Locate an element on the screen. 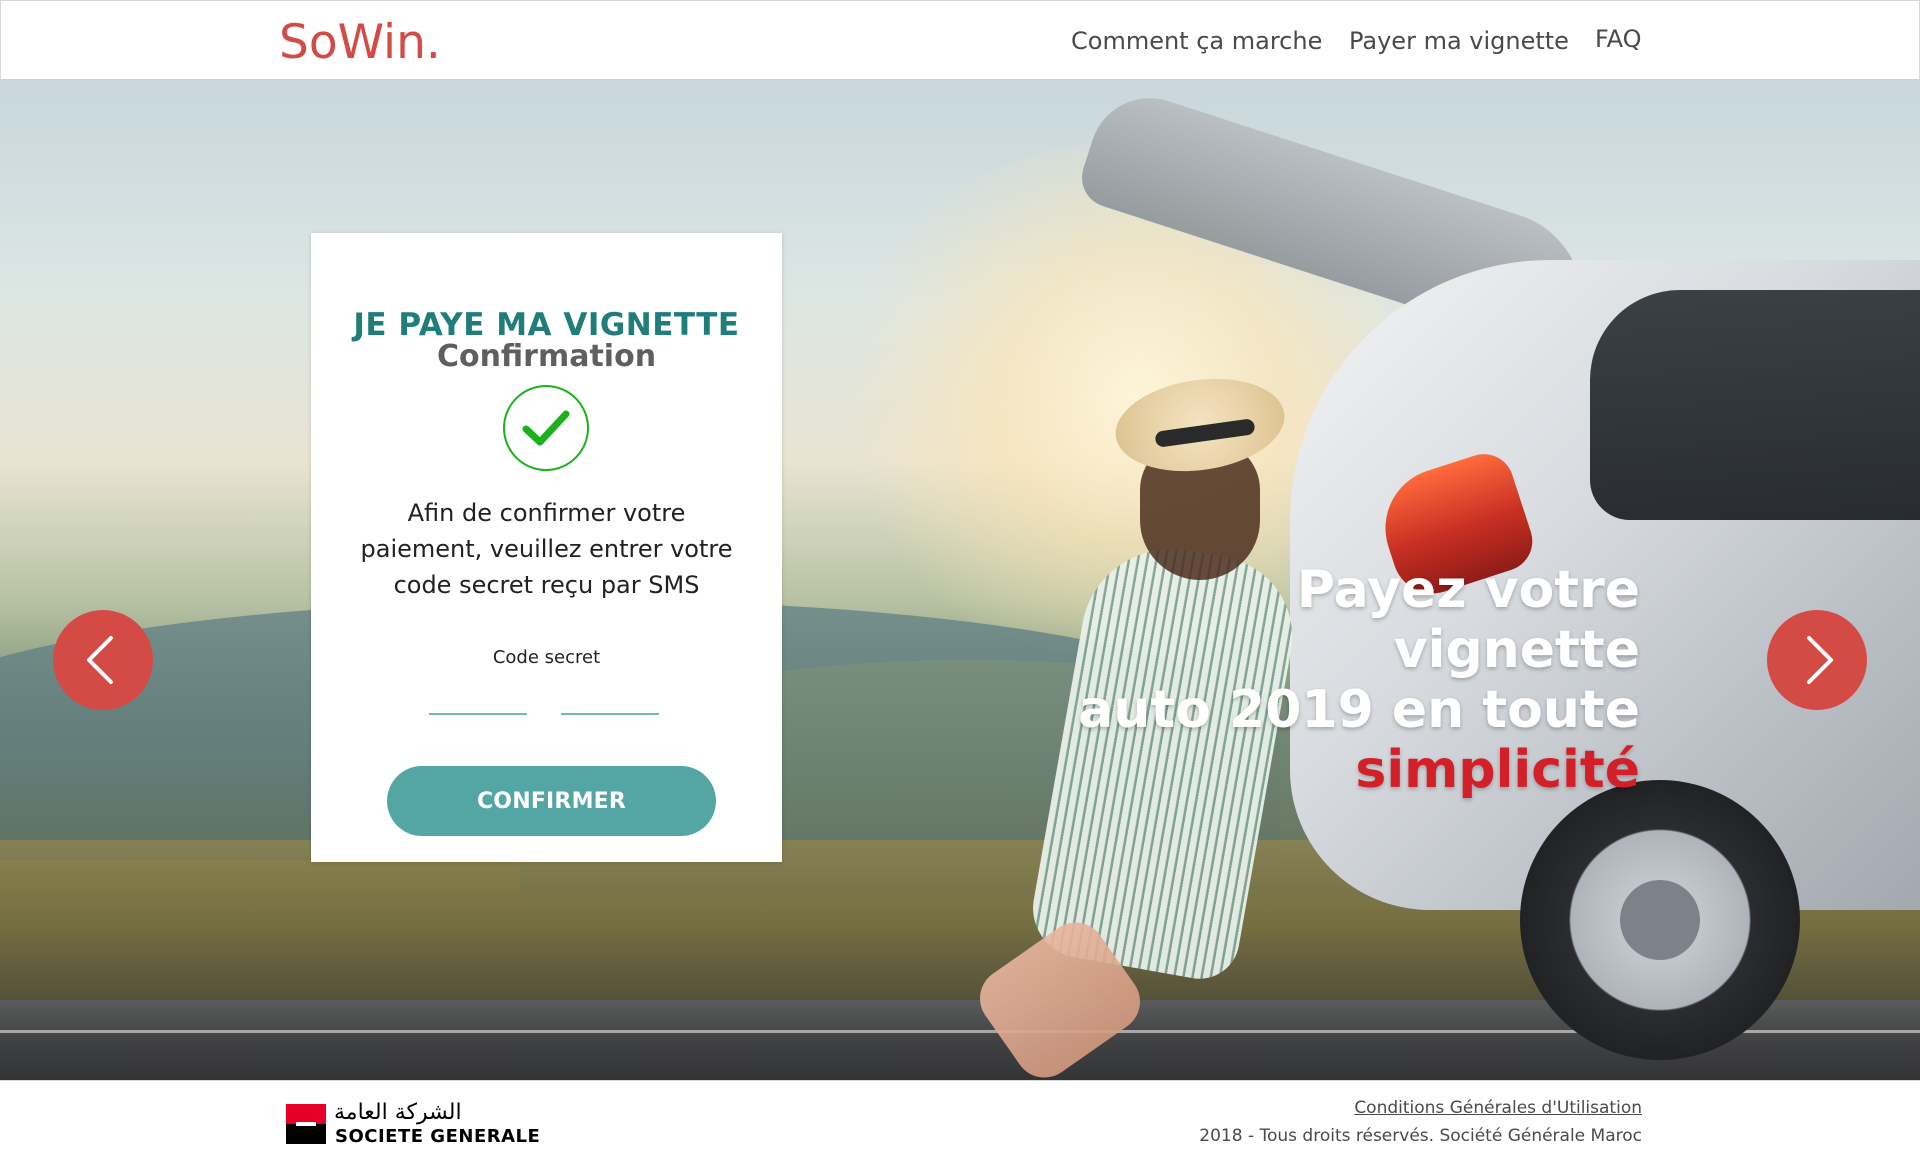 This screenshot has width=1920, height=1160. carousel-next-button is located at coordinates (1817, 660).